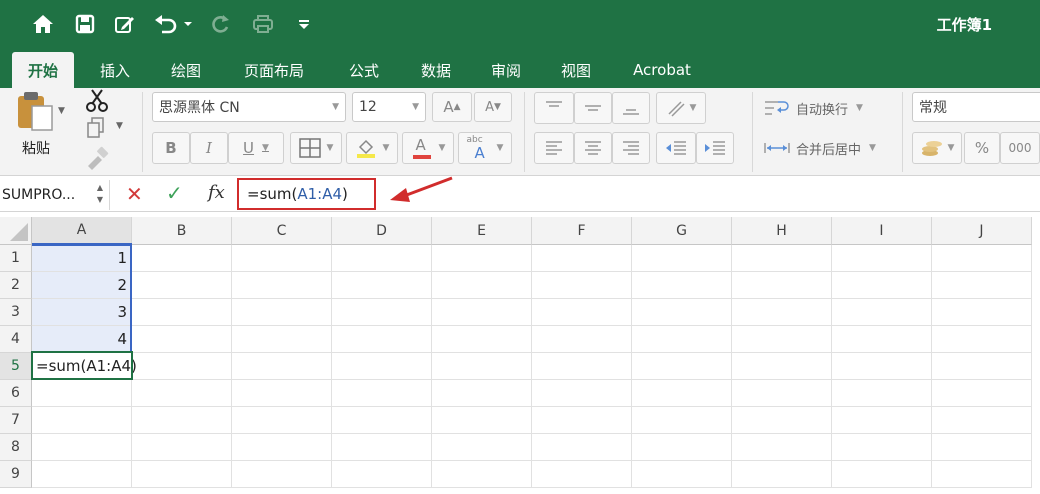  I want to click on cell-b4, so click(182, 339).